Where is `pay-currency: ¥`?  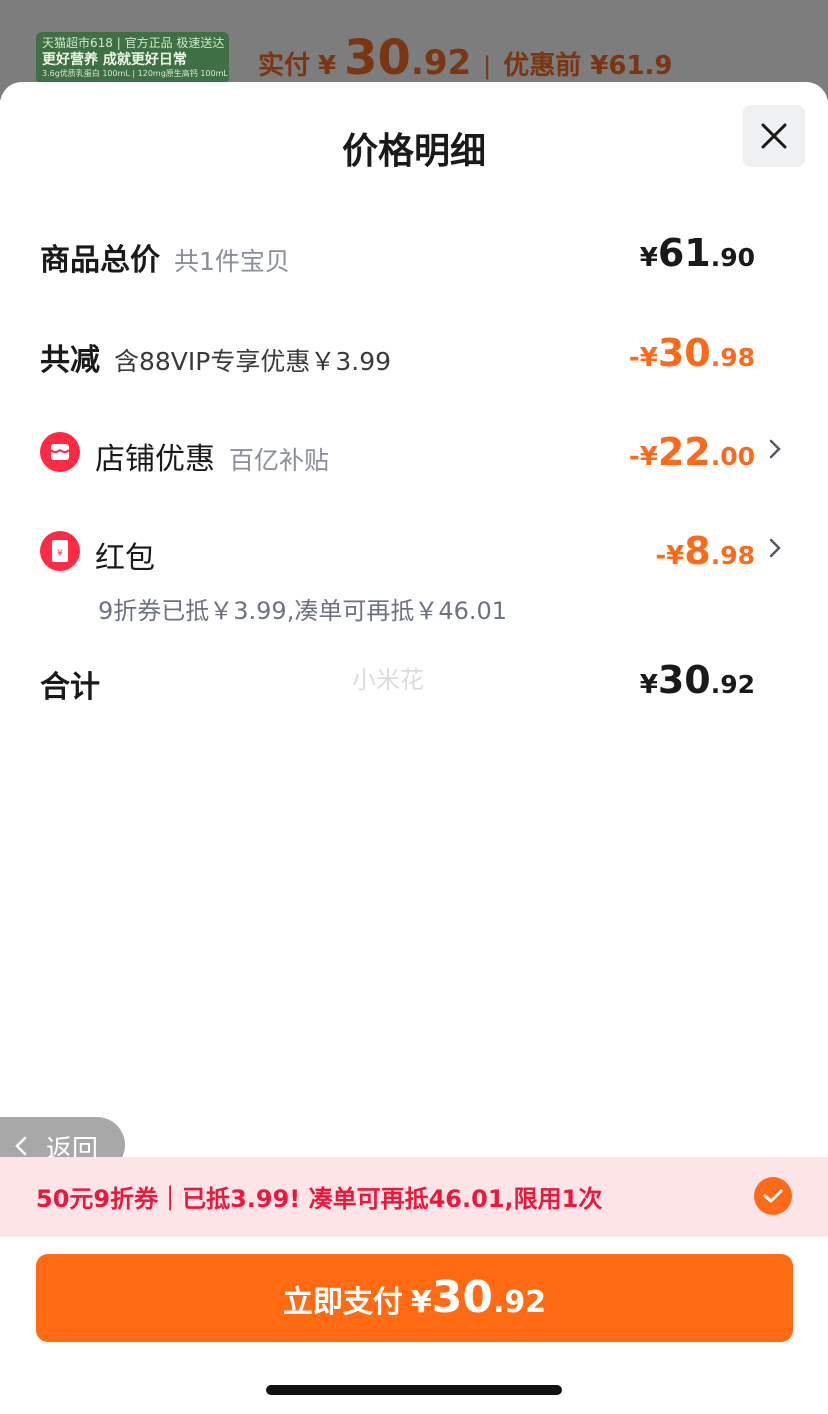 pay-currency: ¥ is located at coordinates (421, 1302).